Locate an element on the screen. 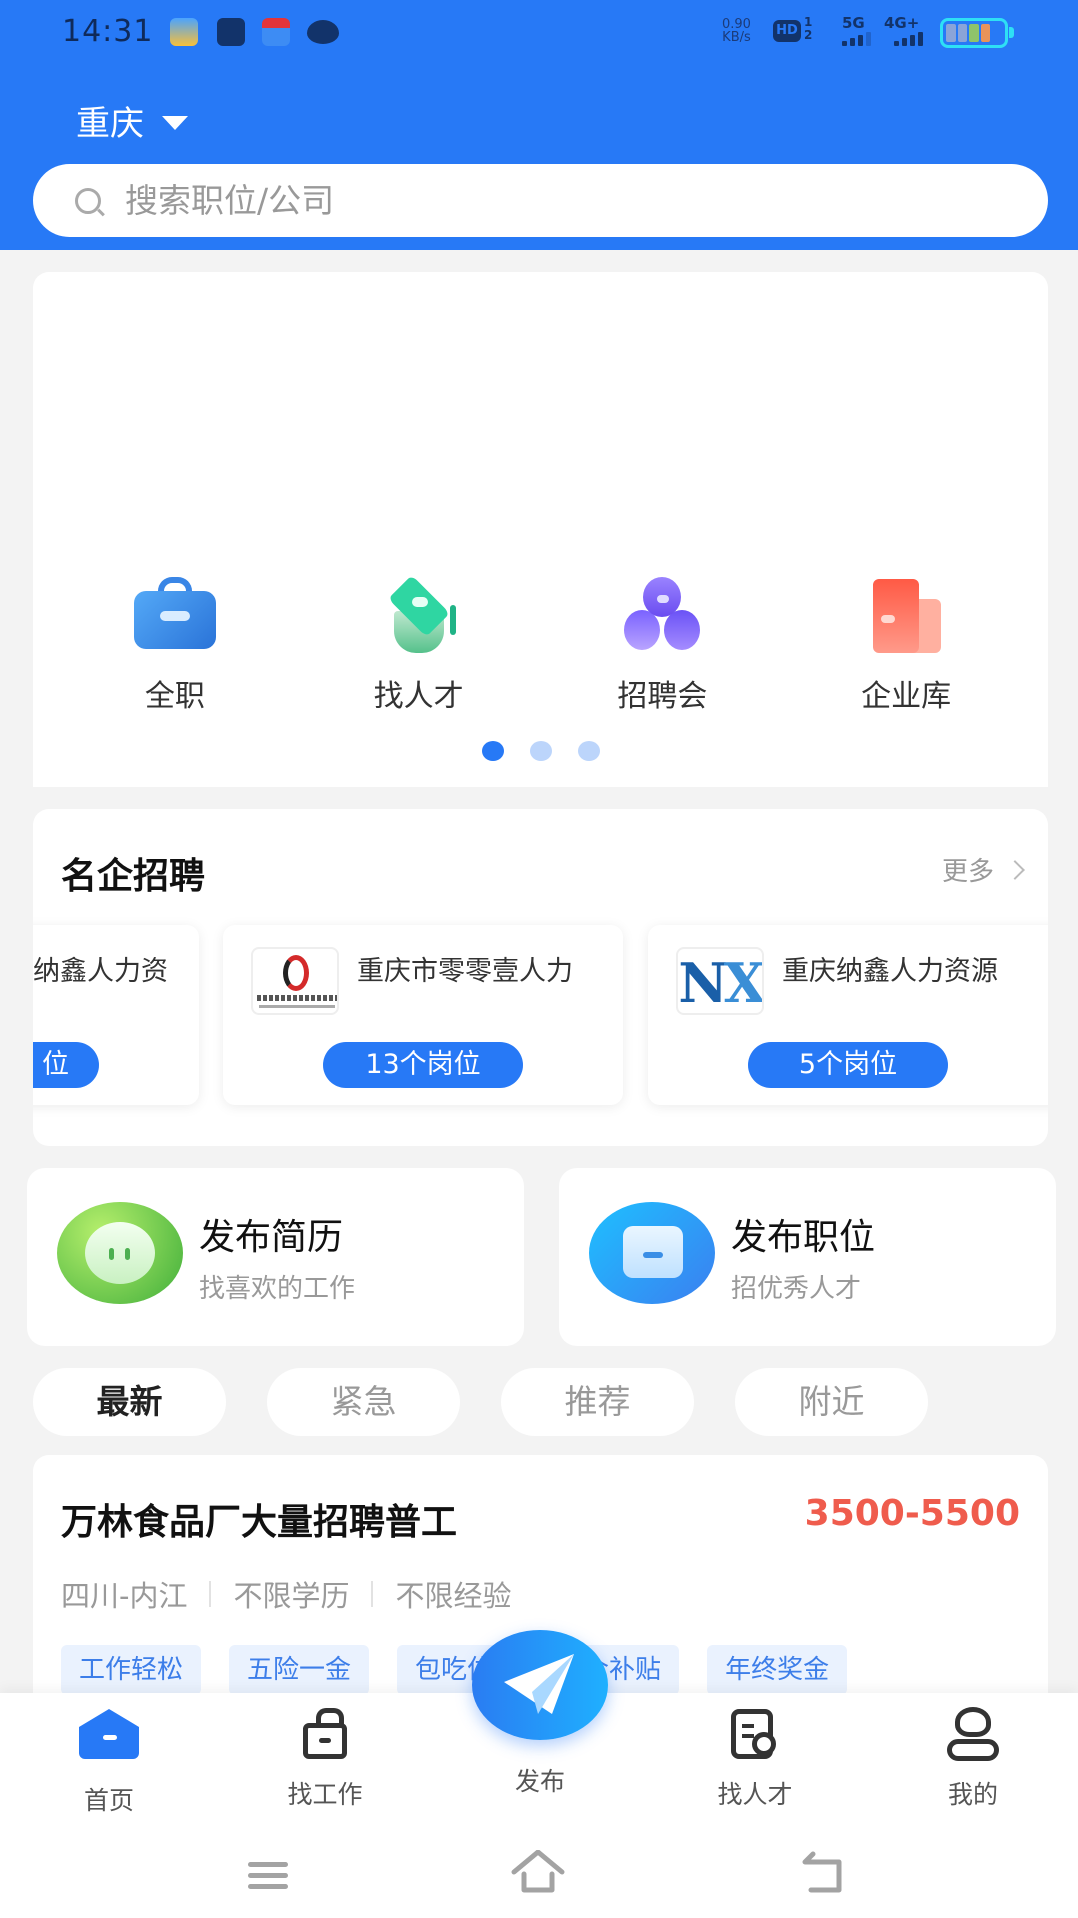 Image resolution: width=1078 pixels, height=1918 pixels. resume-mascot-icon is located at coordinates (120, 1253).